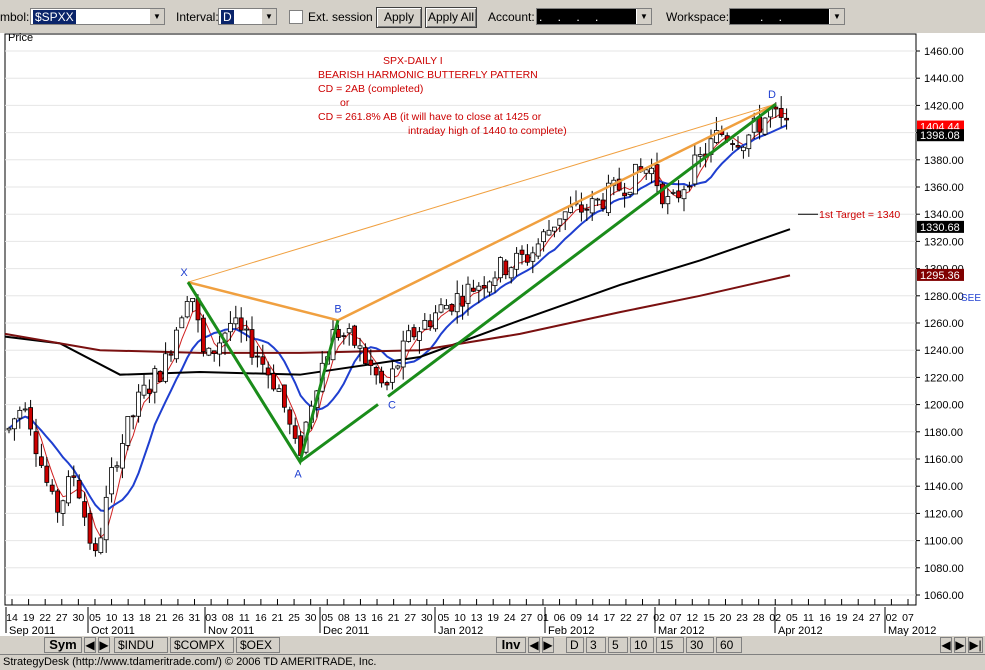  I want to click on price-tick-label: 1180.00, so click(943, 433).